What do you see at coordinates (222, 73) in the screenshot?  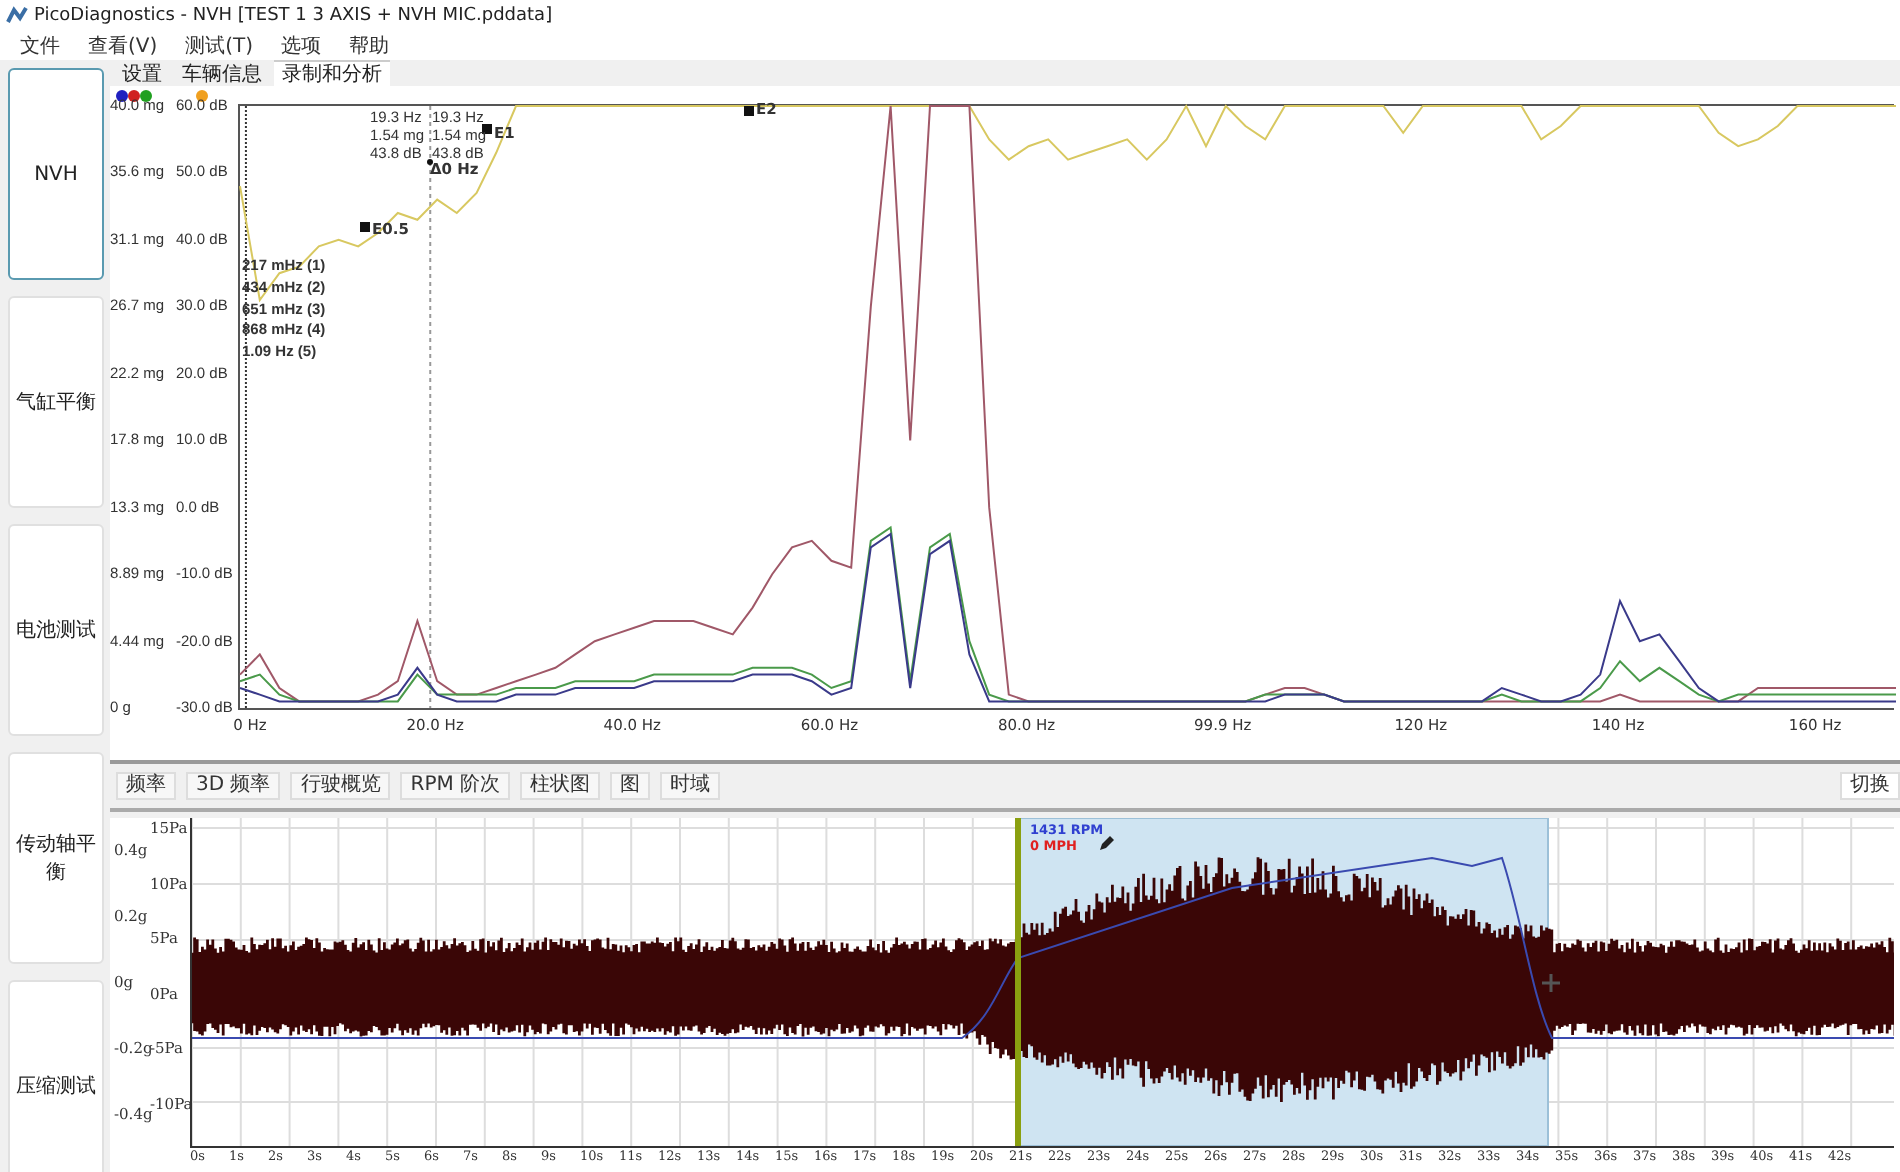 I see `tab: 车辆信息` at bounding box center [222, 73].